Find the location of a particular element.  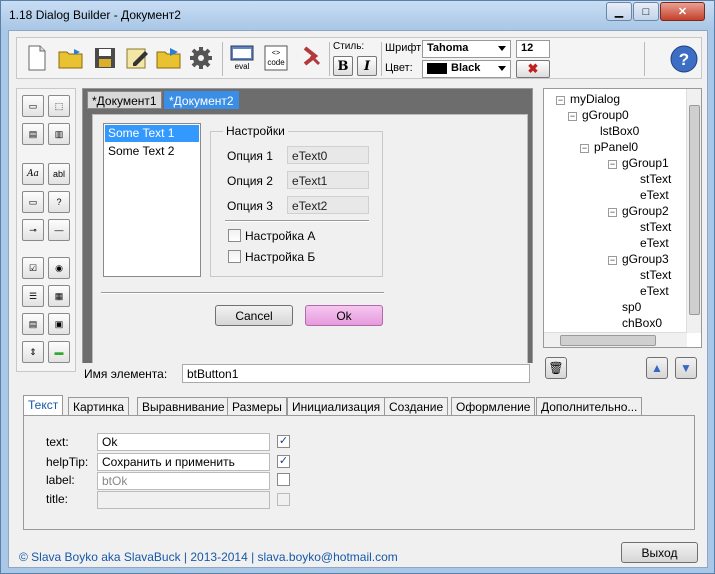

palette-image-button: ▣ is located at coordinates (59, 324).